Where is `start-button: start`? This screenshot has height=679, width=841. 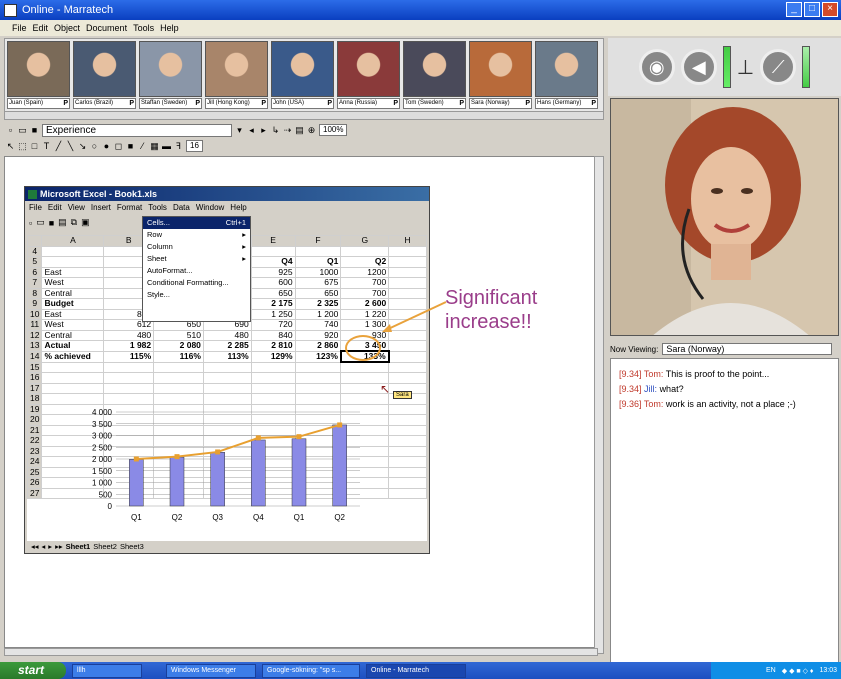
start-button: start is located at coordinates (33, 670).